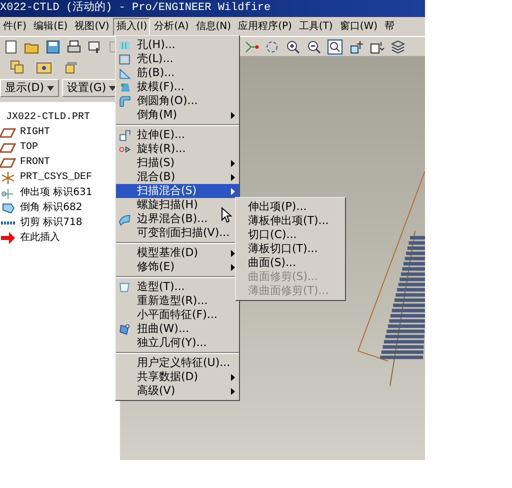 The height and width of the screenshot is (488, 512). I want to click on rib-icon, so click(125, 73).